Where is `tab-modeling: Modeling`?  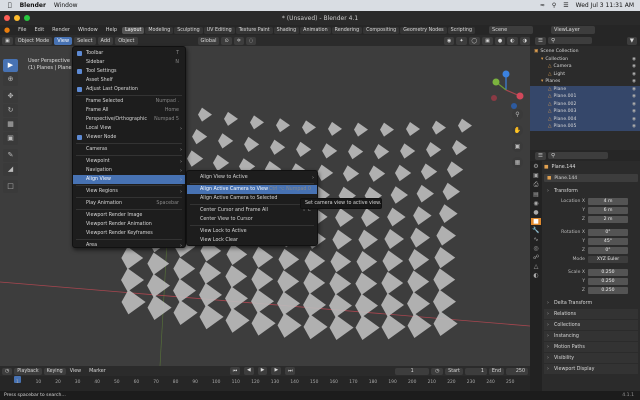 tab-modeling: Modeling is located at coordinates (159, 30).